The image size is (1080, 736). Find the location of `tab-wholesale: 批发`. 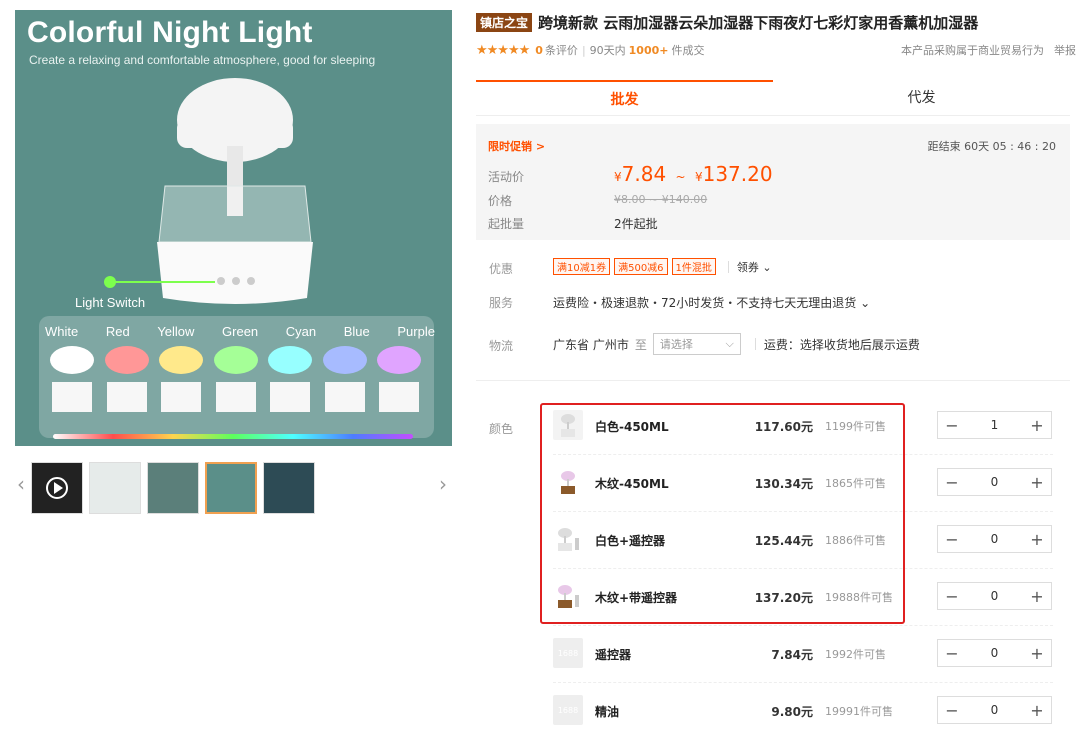

tab-wholesale: 批发 is located at coordinates (624, 97).